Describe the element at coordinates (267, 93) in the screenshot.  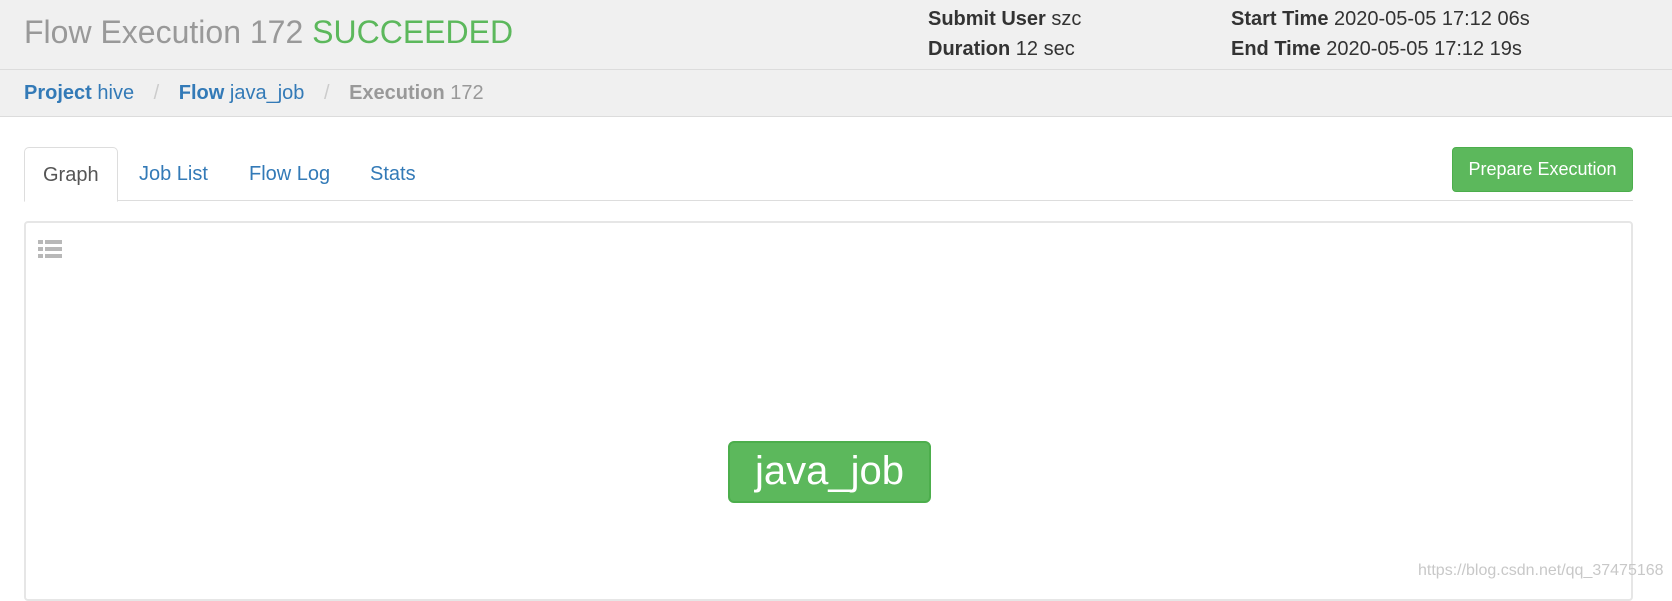
I see `breadcrumb-flow-value: java_job` at that location.